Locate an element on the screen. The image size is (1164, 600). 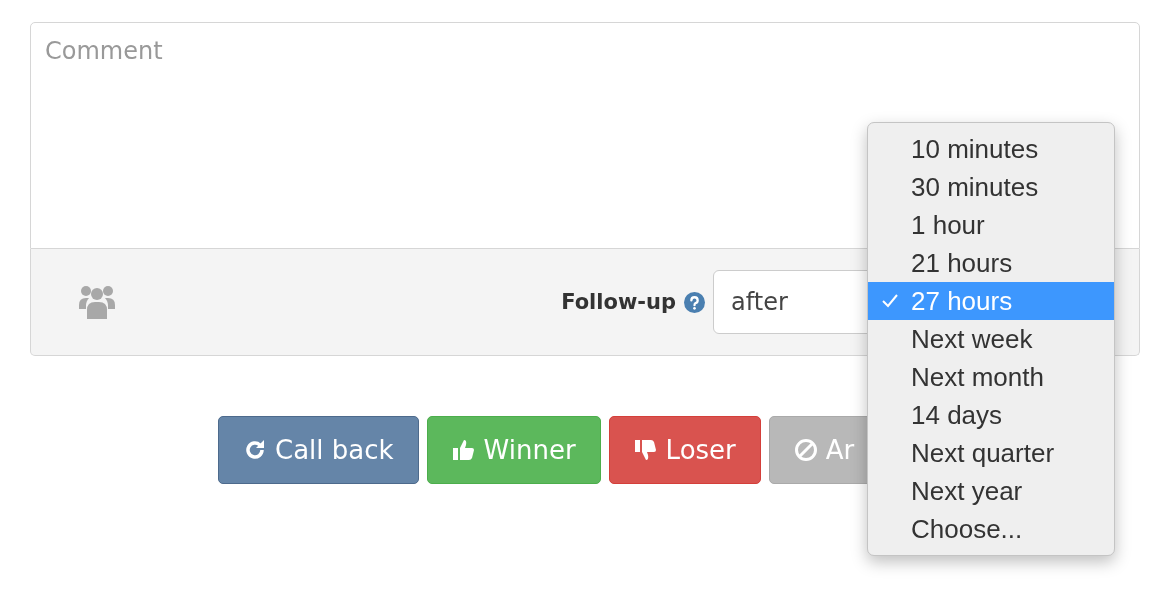
menu-item: 30 minutes is located at coordinates (991, 187).